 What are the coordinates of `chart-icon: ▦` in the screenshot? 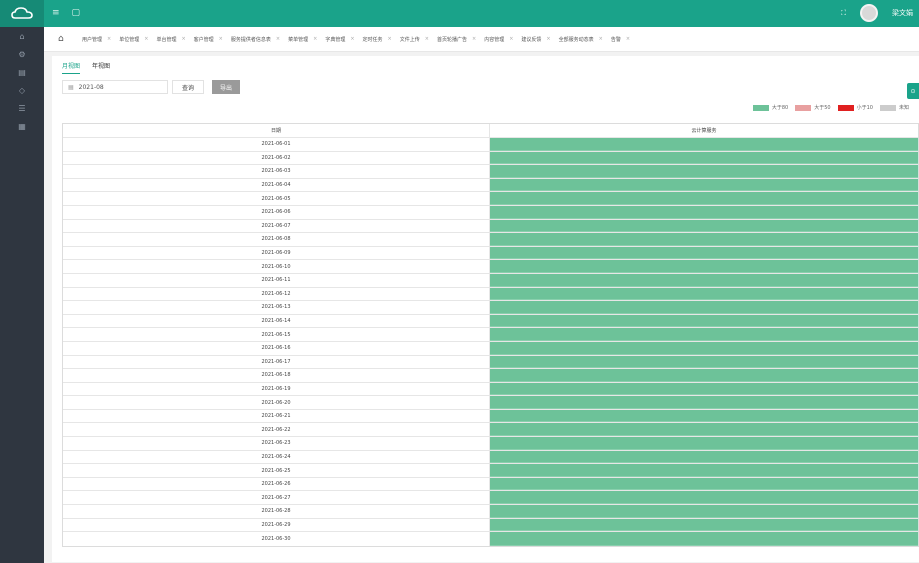 It's located at (22, 126).